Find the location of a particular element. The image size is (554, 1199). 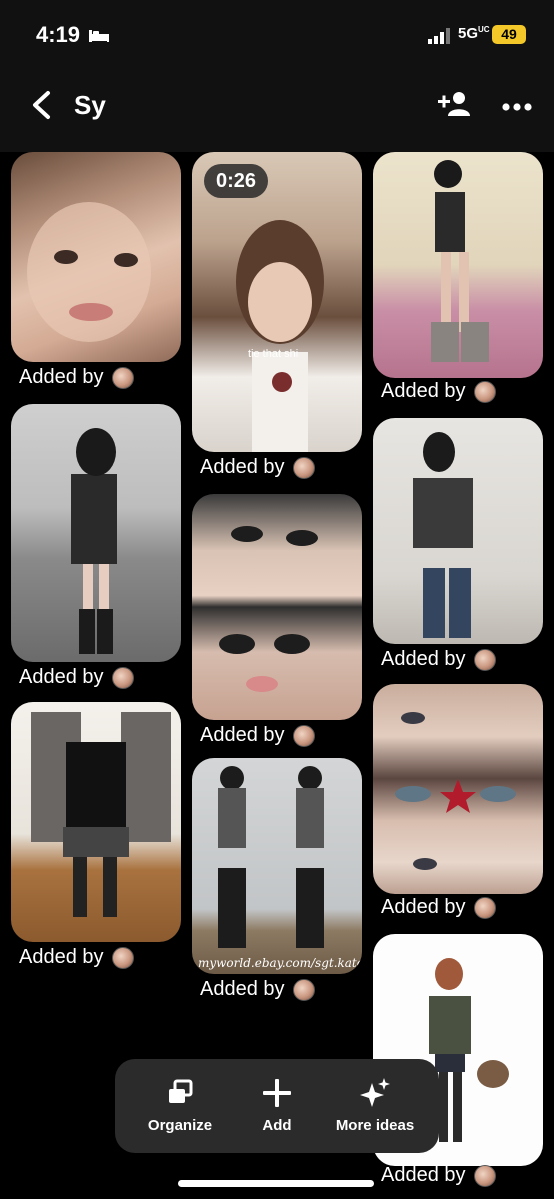

signal-icon is located at coordinates (441, 38).